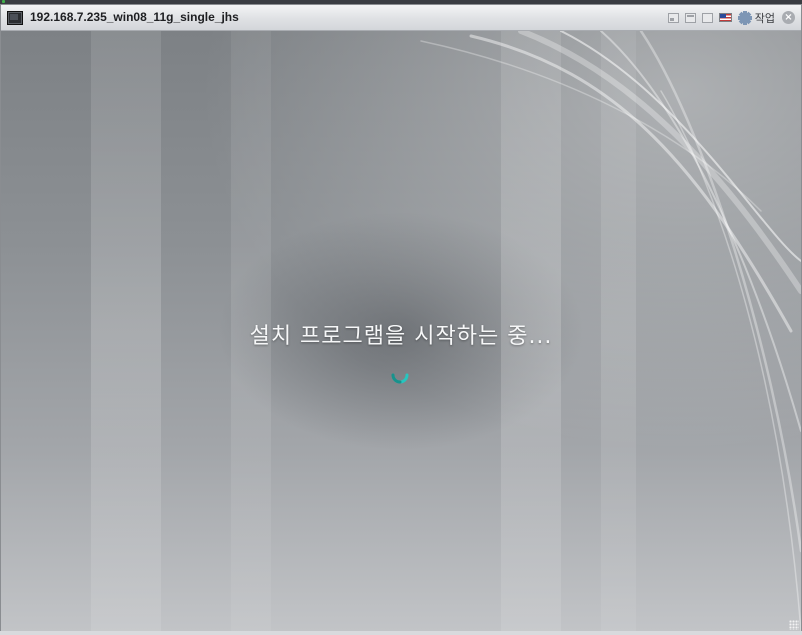 The height and width of the screenshot is (635, 802). Describe the element at coordinates (765, 18) in the screenshot. I see `actions-menu-label: 작업` at that location.